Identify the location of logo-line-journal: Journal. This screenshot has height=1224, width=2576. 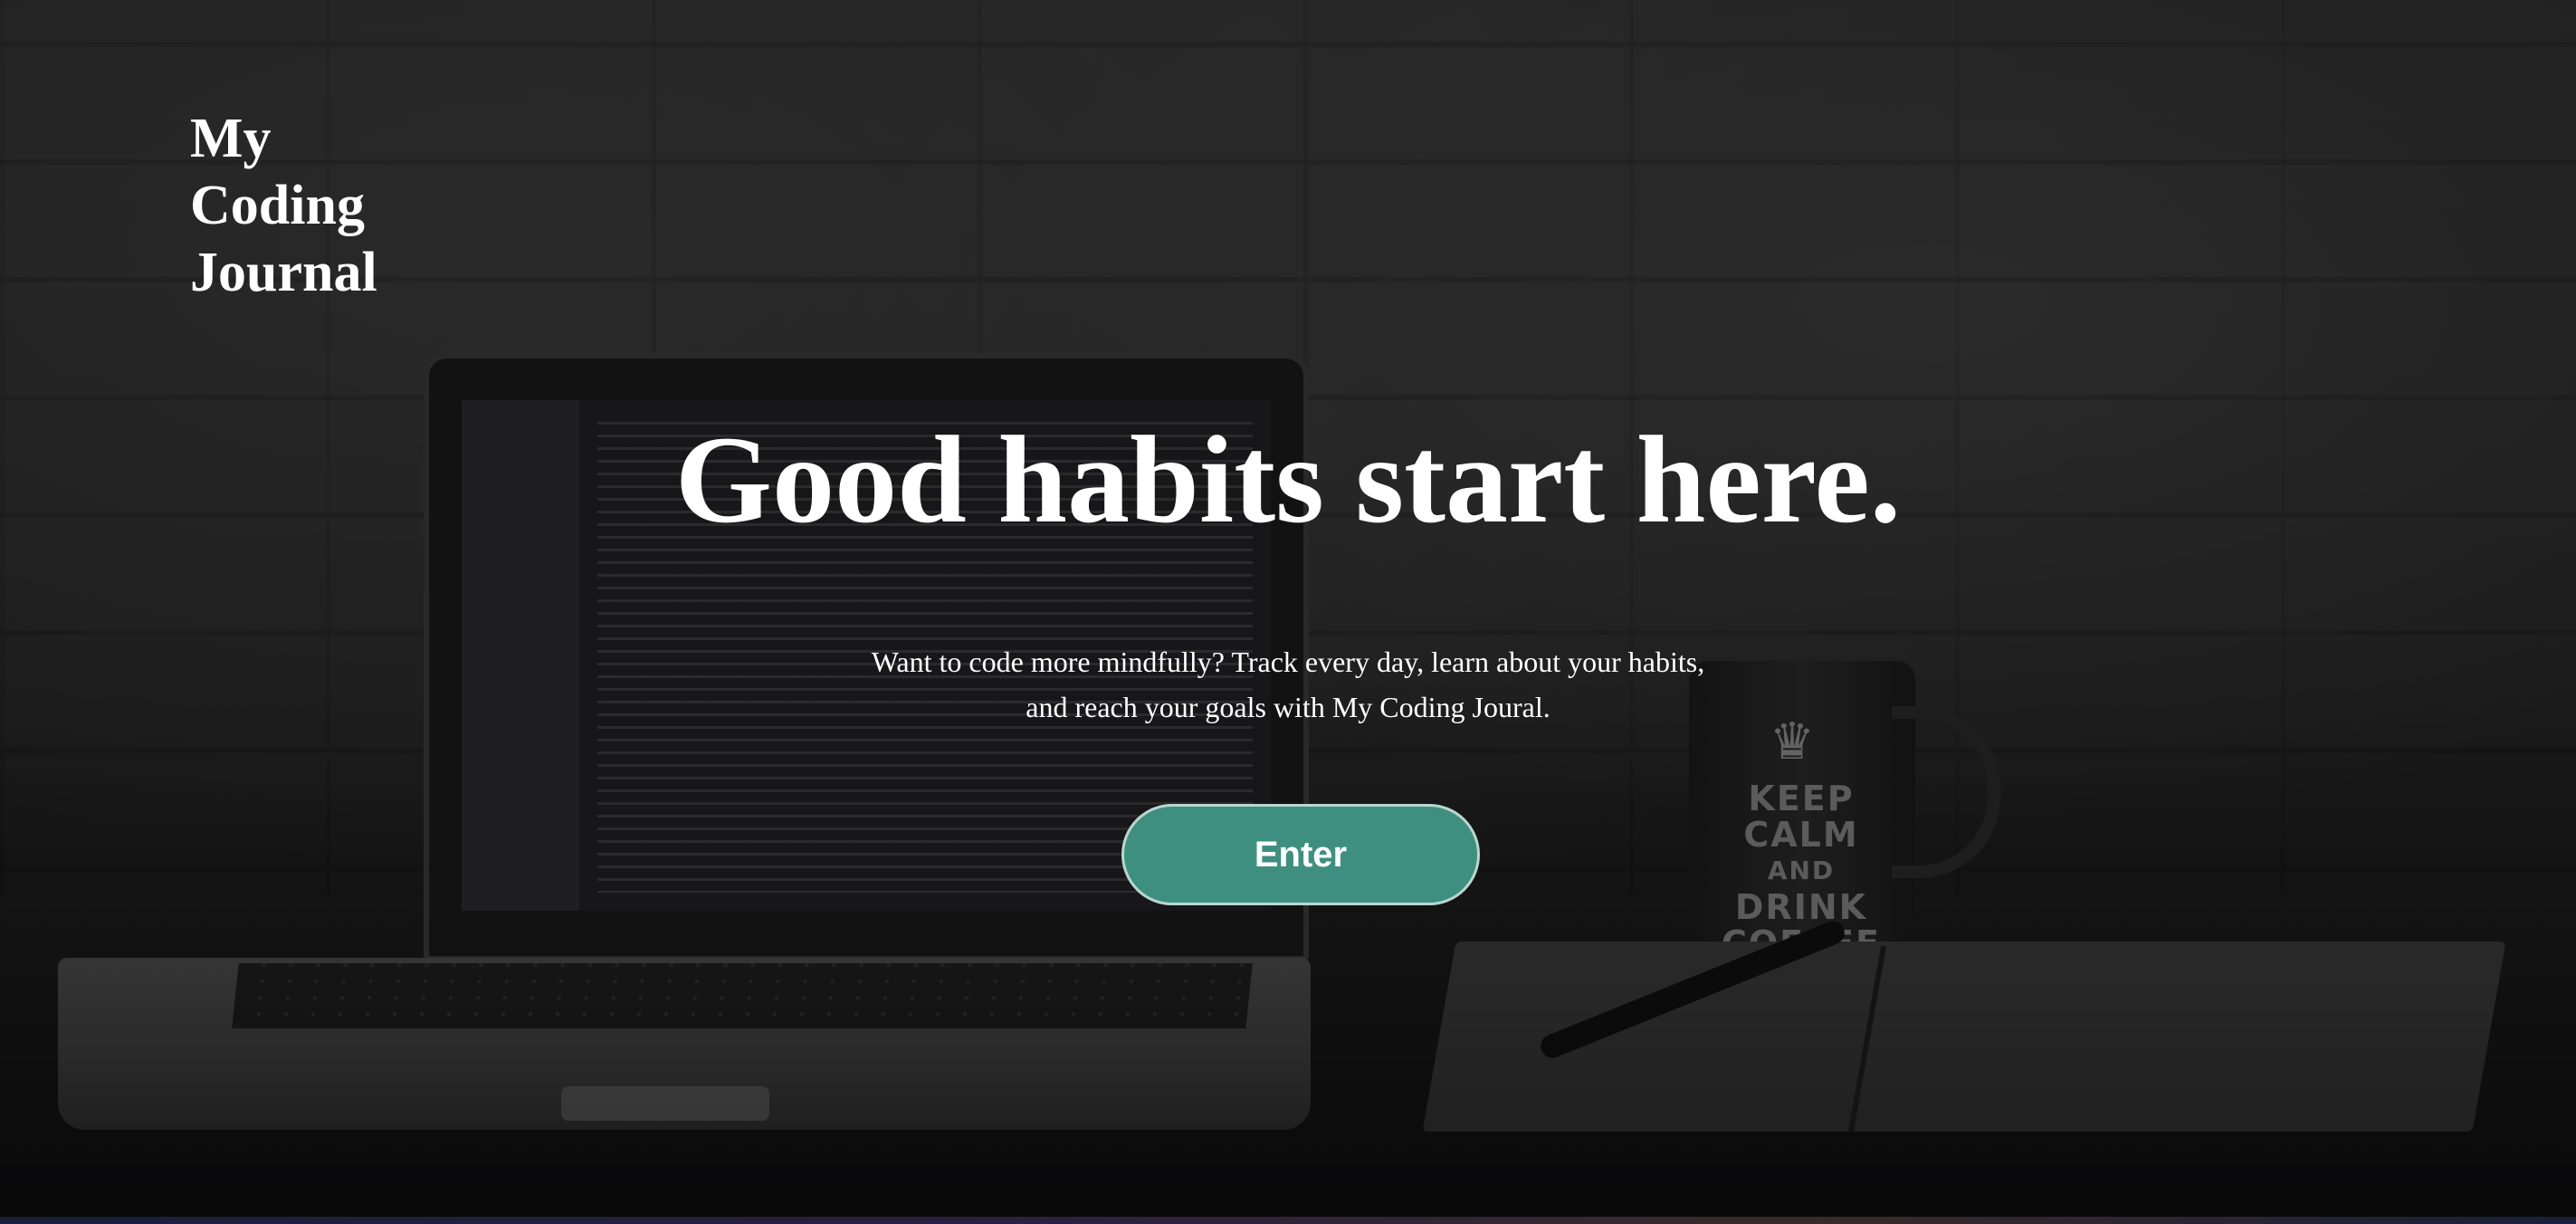
(283, 272).